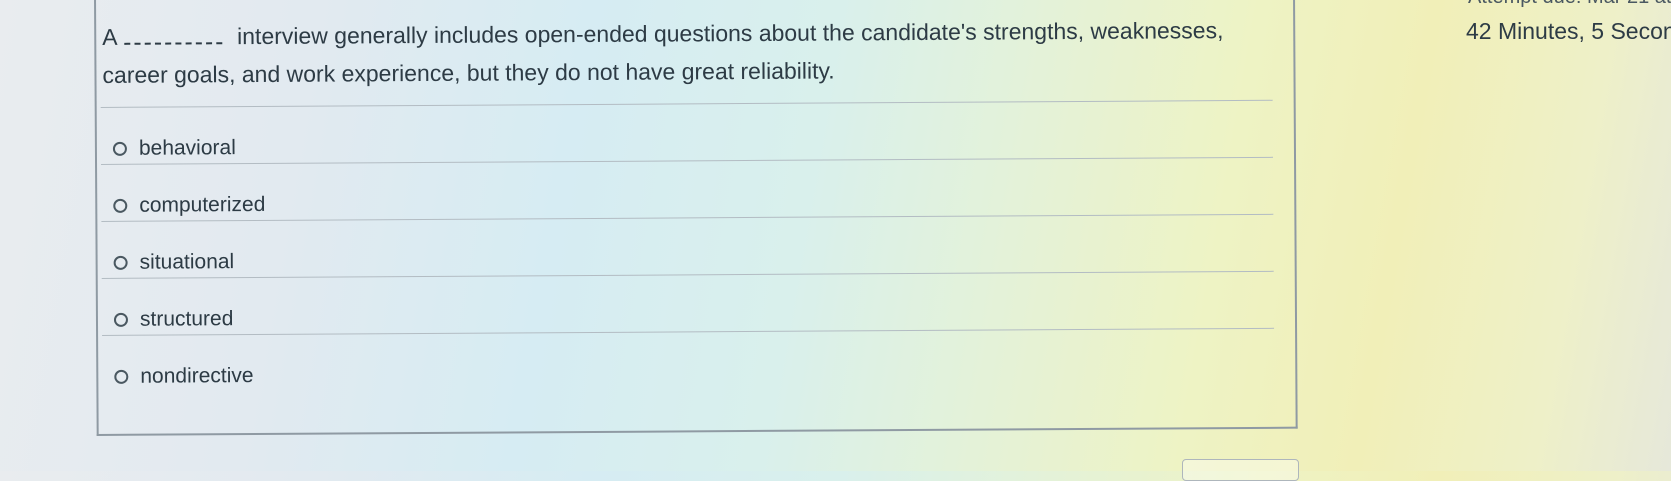  I want to click on answer-label: computerized, so click(202, 204).